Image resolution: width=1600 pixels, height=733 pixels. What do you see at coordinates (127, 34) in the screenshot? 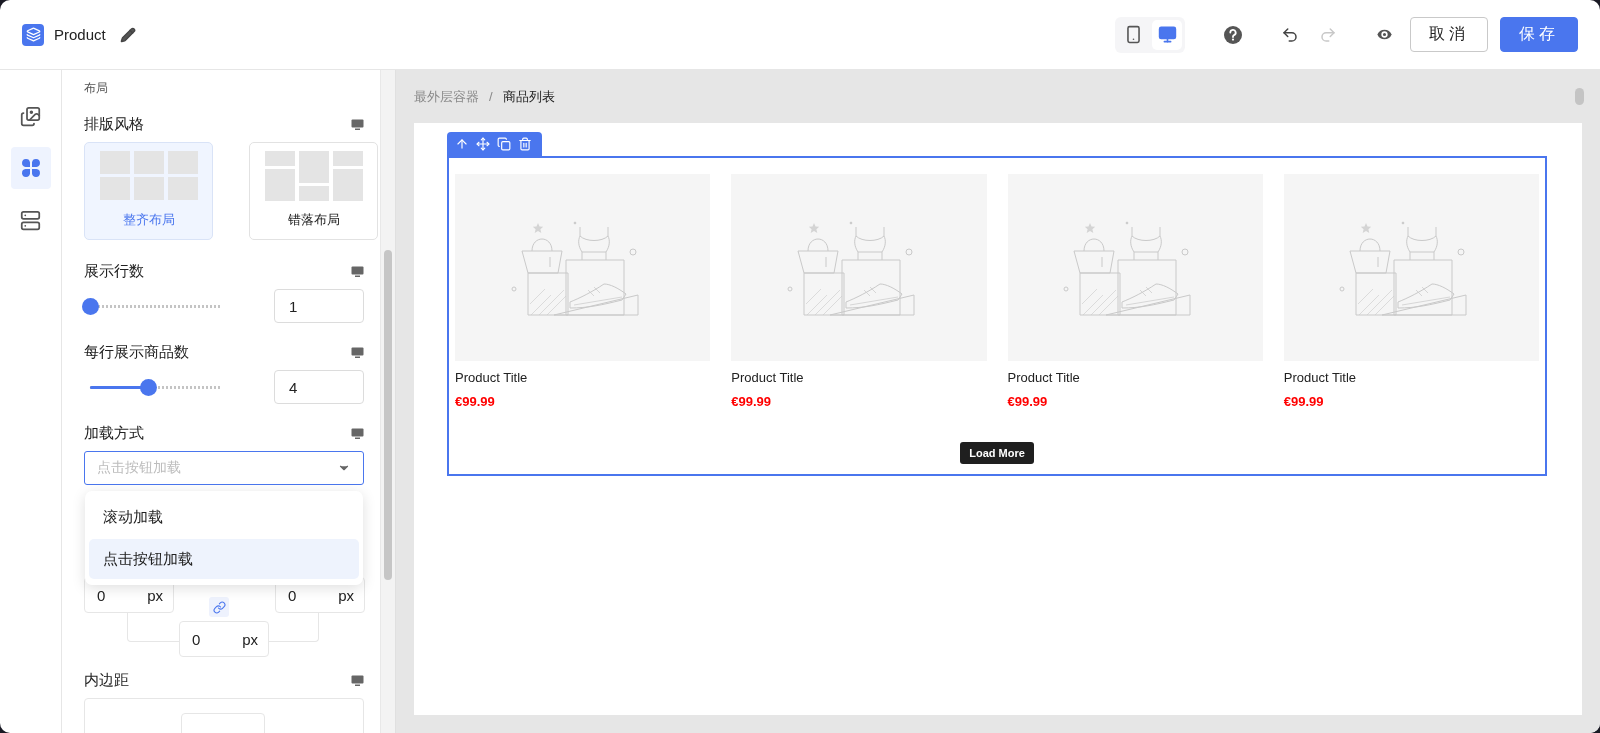
I see `pencil-icon` at bounding box center [127, 34].